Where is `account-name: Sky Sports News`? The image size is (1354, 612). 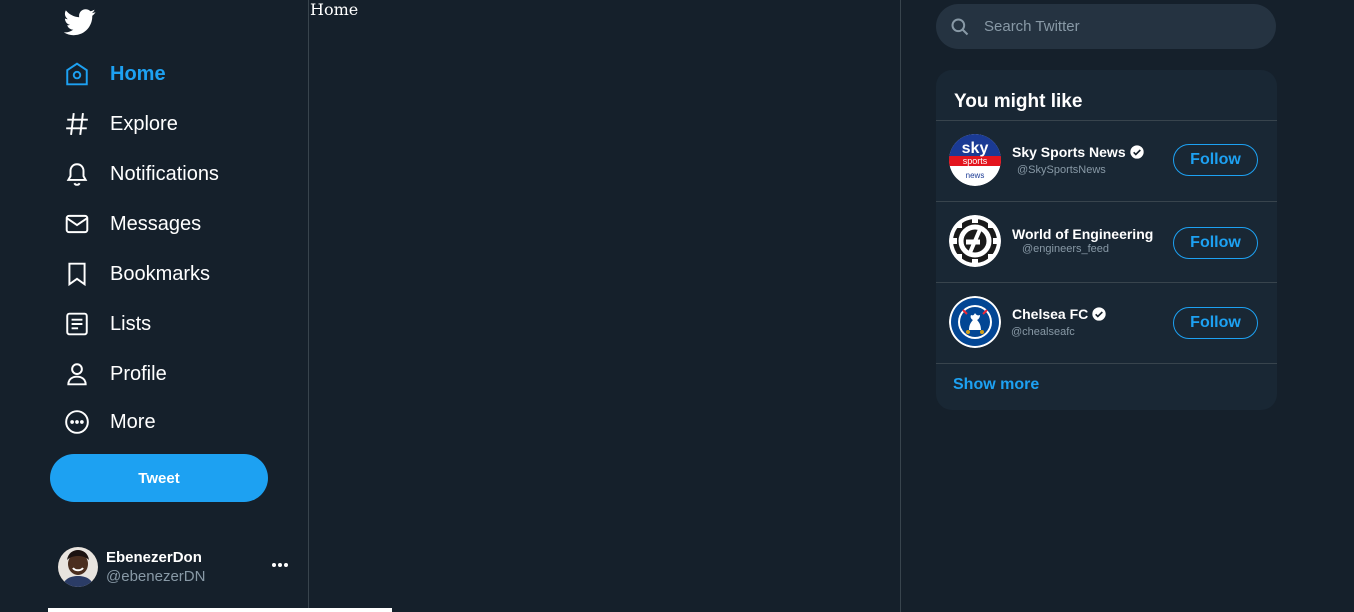 account-name: Sky Sports News is located at coordinates (1069, 152).